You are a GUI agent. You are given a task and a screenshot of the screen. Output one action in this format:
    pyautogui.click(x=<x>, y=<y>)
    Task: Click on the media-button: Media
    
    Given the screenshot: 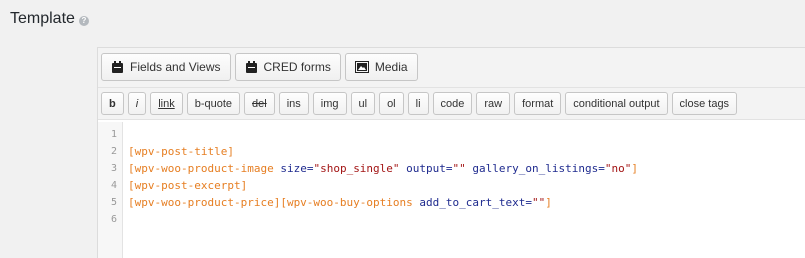 What is the action you would take?
    pyautogui.click(x=381, y=67)
    